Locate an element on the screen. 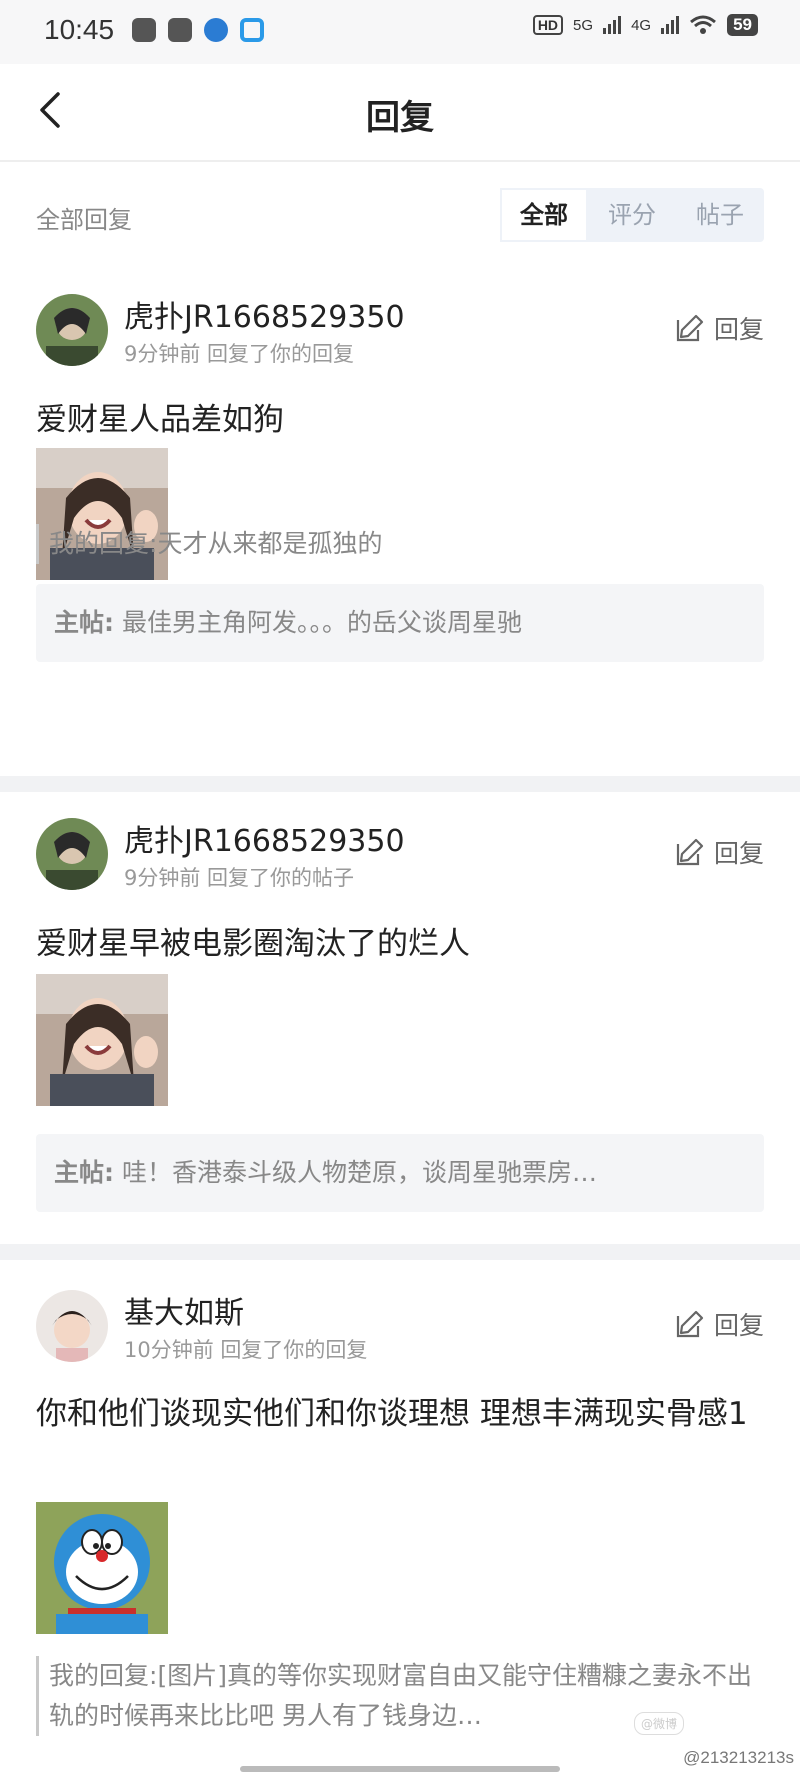  home-indicator is located at coordinates (400, 1769).